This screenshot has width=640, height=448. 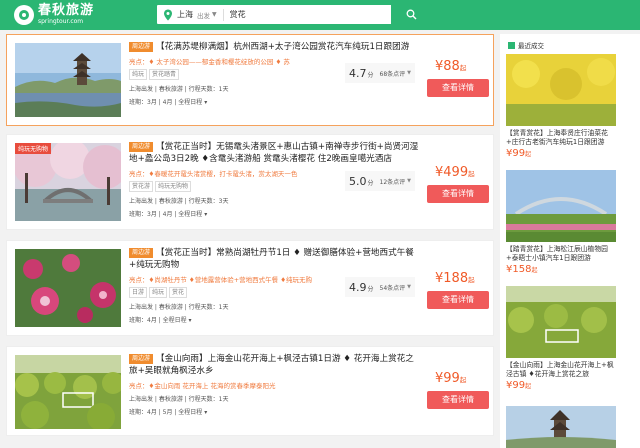 I want to click on product-meta: 上海出发 | 春秋旅游 | 行程天数：3天, so click(x=179, y=201).